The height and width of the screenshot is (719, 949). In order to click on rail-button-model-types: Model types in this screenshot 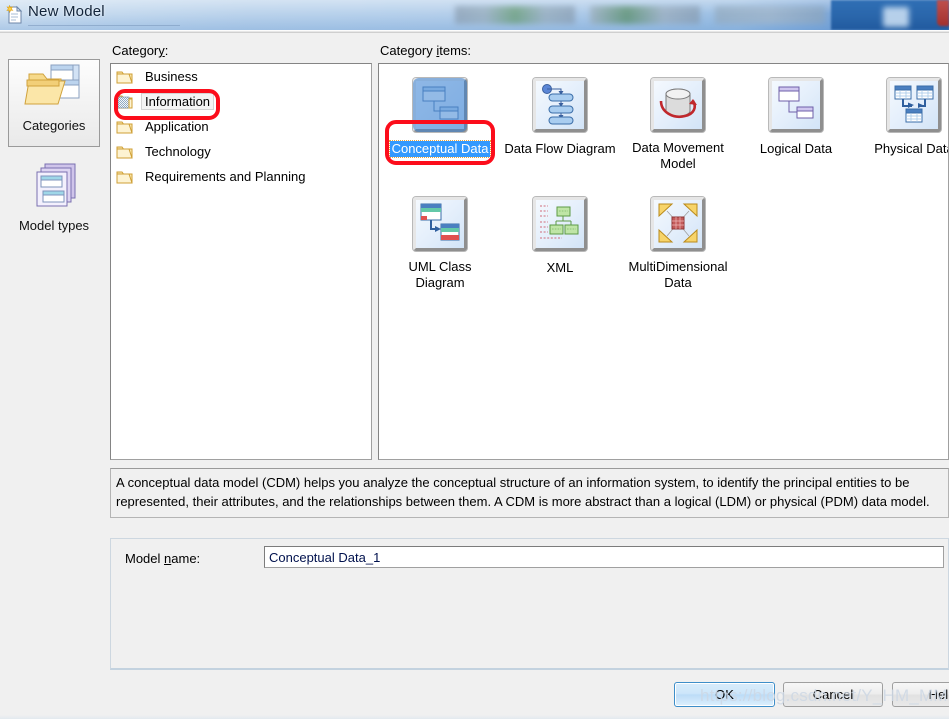, I will do `click(54, 203)`.